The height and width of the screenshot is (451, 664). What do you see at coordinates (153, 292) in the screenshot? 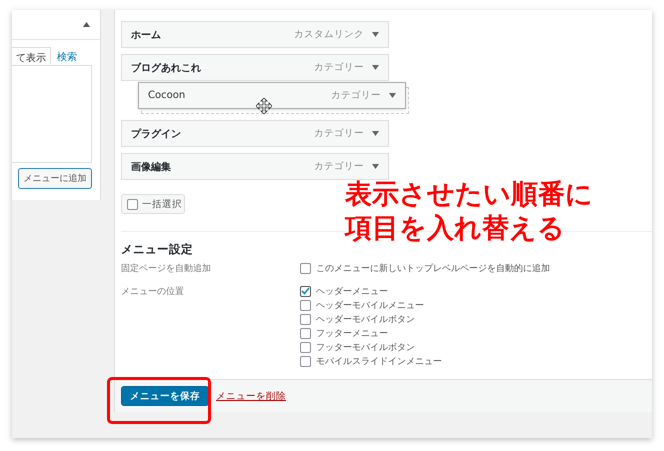
I see `setting-label: メニューの位置` at bounding box center [153, 292].